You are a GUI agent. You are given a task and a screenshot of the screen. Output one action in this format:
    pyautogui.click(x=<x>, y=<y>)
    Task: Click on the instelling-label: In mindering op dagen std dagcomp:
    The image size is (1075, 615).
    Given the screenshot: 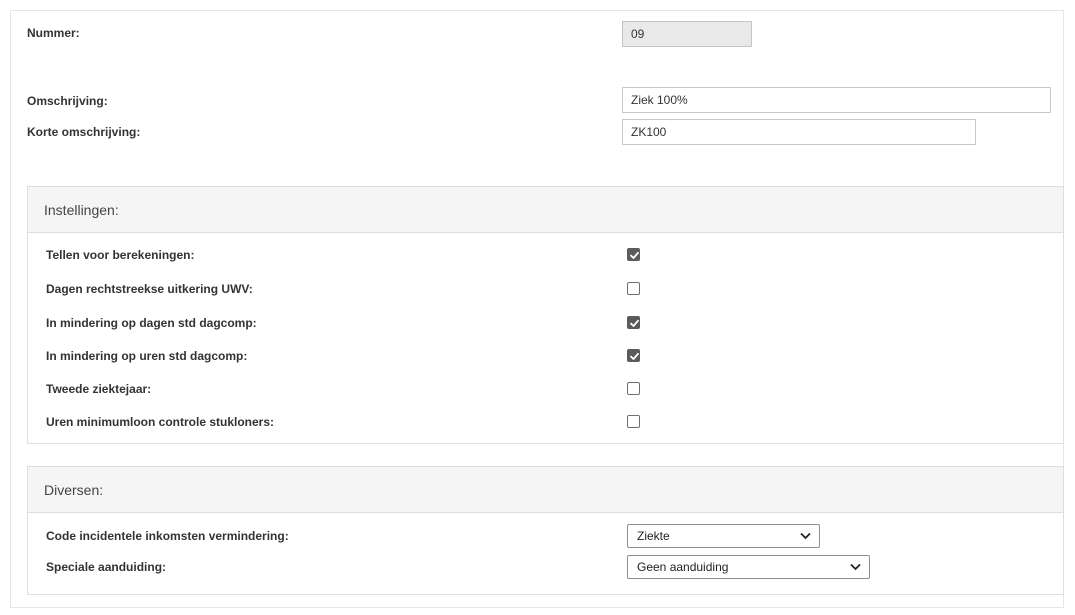 What is the action you would take?
    pyautogui.click(x=151, y=323)
    